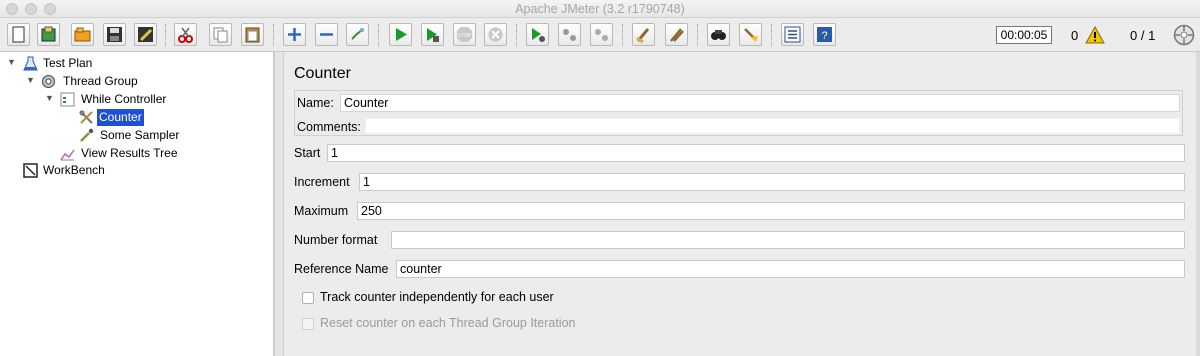  I want to click on reset-counter-checkbox, so click(308, 324).